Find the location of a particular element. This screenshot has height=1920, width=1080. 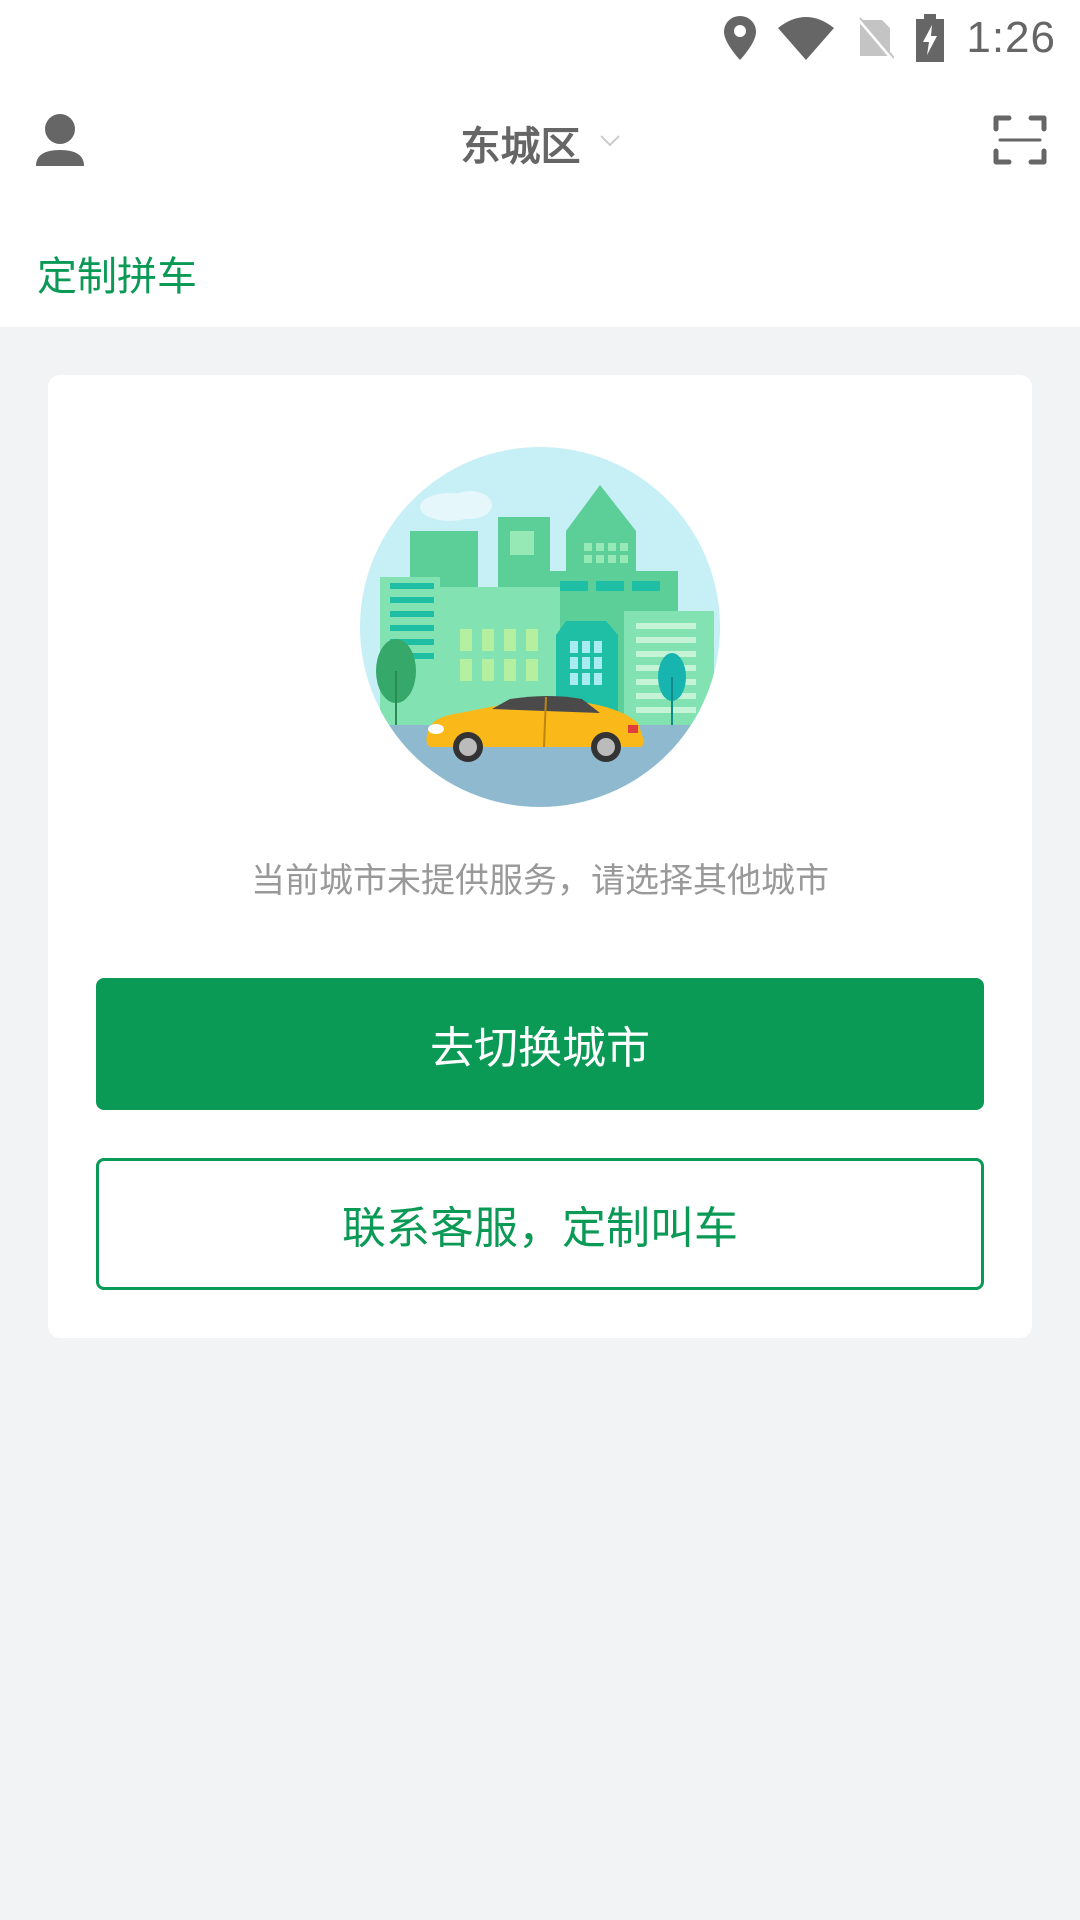

scan-icon is located at coordinates (1020, 143).